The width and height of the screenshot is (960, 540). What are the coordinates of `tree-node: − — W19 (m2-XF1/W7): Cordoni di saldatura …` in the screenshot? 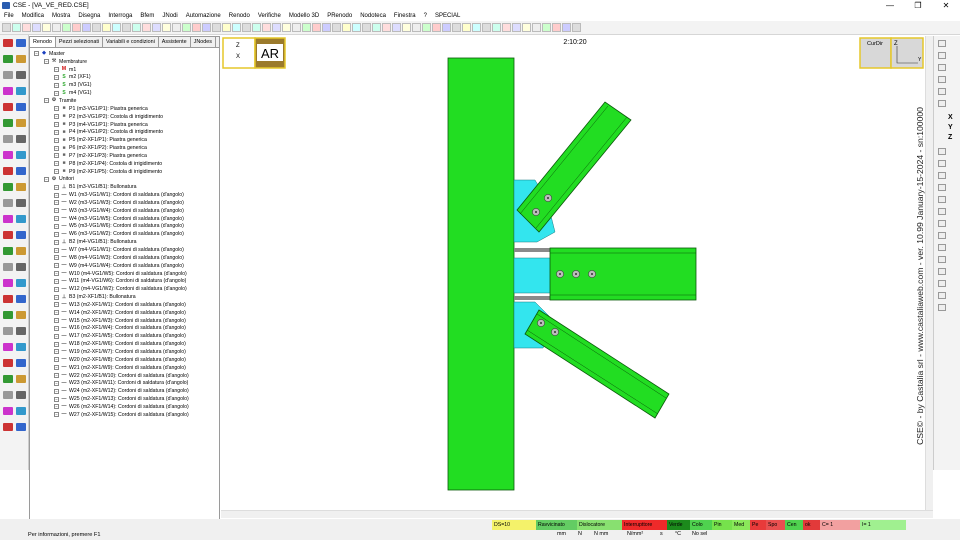 It's located at (124, 352).